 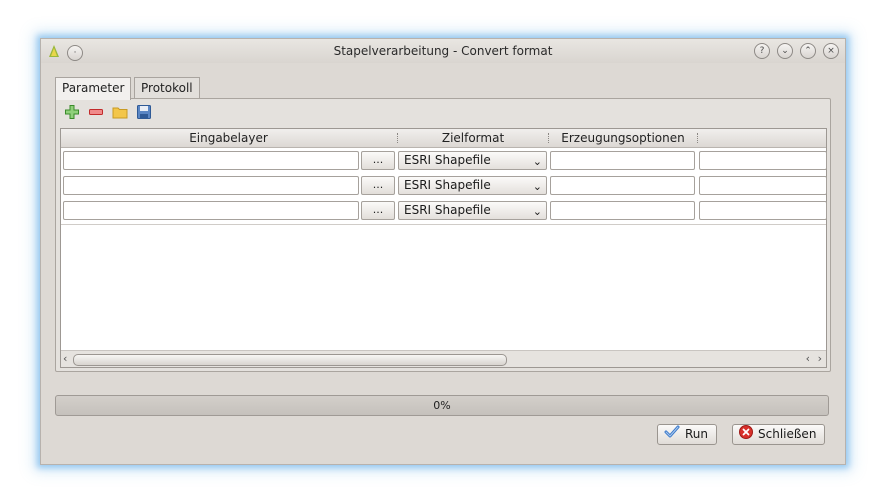 What do you see at coordinates (672, 435) in the screenshot?
I see `checkmark-icon` at bounding box center [672, 435].